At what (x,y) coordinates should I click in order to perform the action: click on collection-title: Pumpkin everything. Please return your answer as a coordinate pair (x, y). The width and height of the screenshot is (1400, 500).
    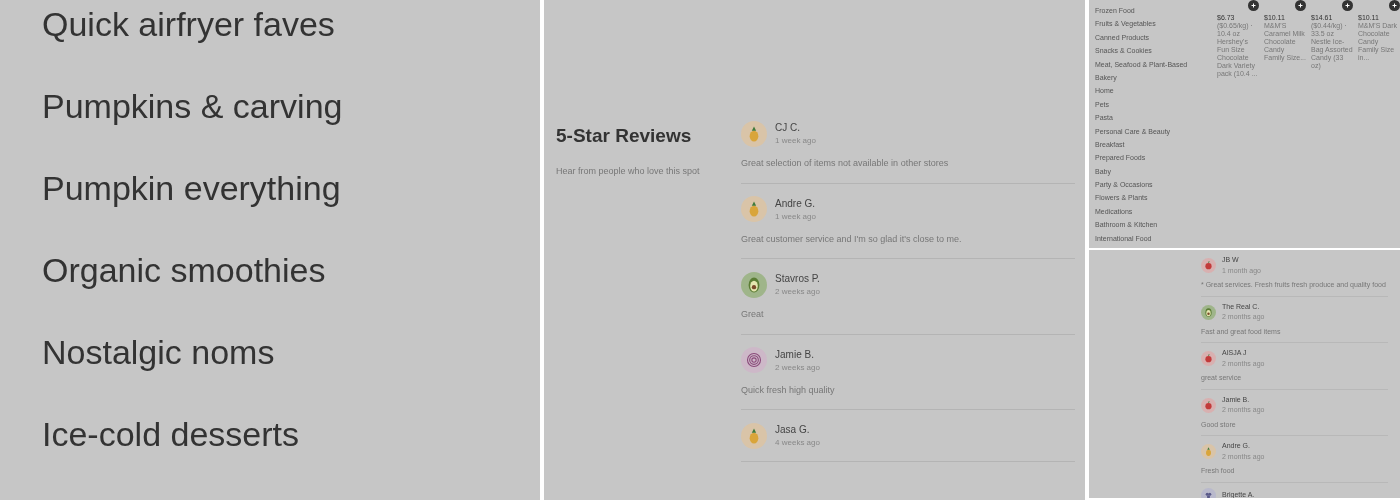
    Looking at the image, I should click on (291, 188).